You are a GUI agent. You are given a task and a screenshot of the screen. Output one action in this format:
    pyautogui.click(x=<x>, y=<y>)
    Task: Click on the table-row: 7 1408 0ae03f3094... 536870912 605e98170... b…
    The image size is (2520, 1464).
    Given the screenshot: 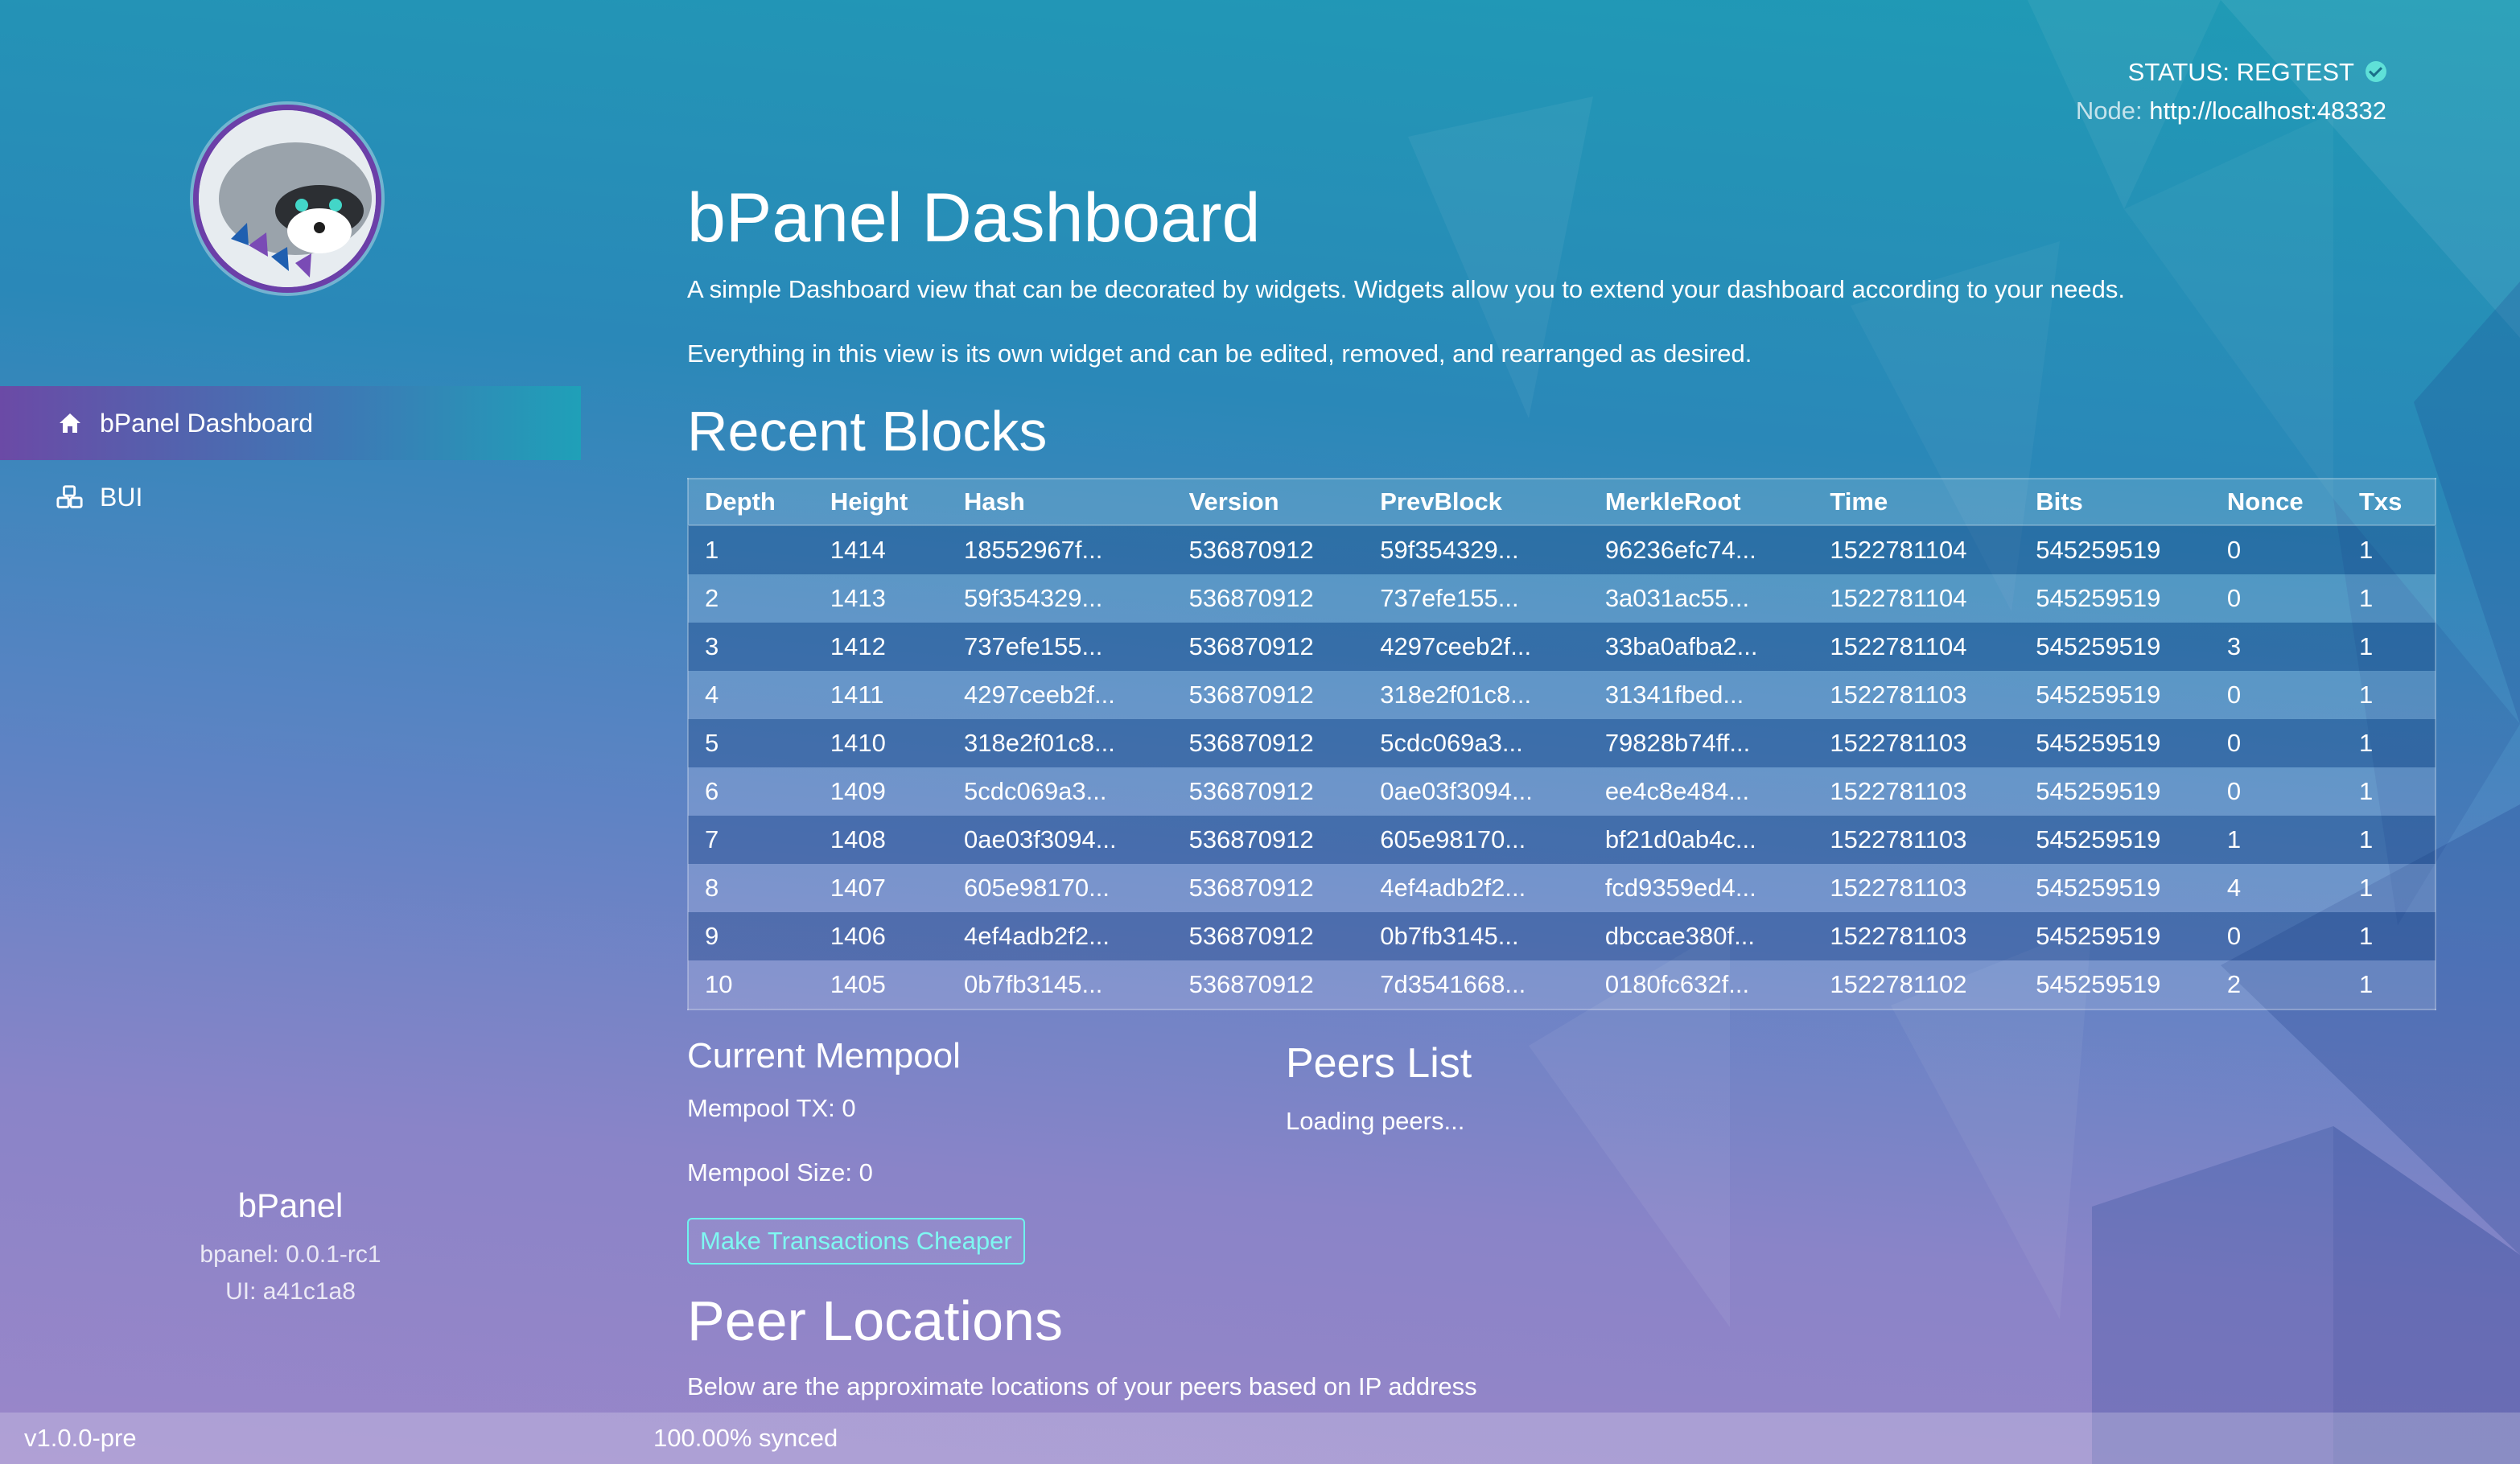 What is the action you would take?
    pyautogui.click(x=1562, y=840)
    